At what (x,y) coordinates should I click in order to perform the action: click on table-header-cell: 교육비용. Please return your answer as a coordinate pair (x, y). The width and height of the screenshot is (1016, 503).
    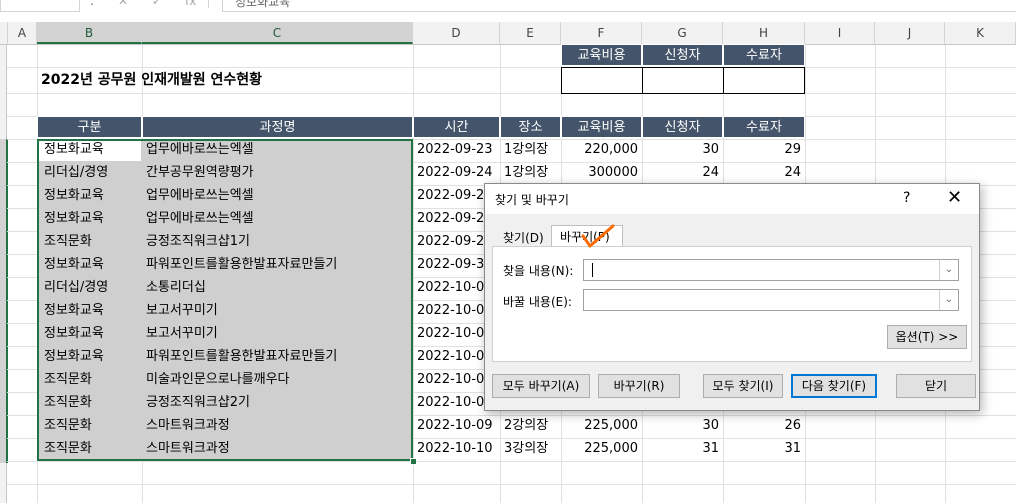
    Looking at the image, I should click on (601, 127).